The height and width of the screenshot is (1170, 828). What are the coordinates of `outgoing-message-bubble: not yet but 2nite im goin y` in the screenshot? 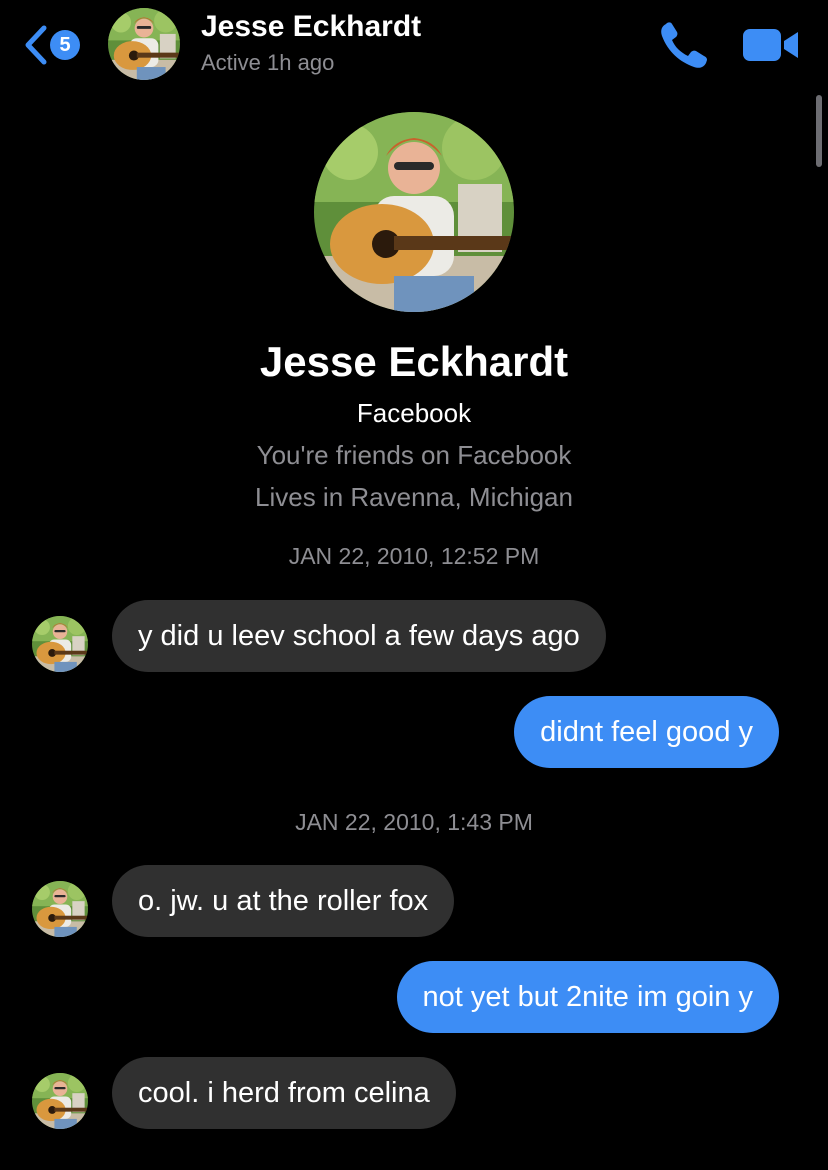 It's located at (587, 997).